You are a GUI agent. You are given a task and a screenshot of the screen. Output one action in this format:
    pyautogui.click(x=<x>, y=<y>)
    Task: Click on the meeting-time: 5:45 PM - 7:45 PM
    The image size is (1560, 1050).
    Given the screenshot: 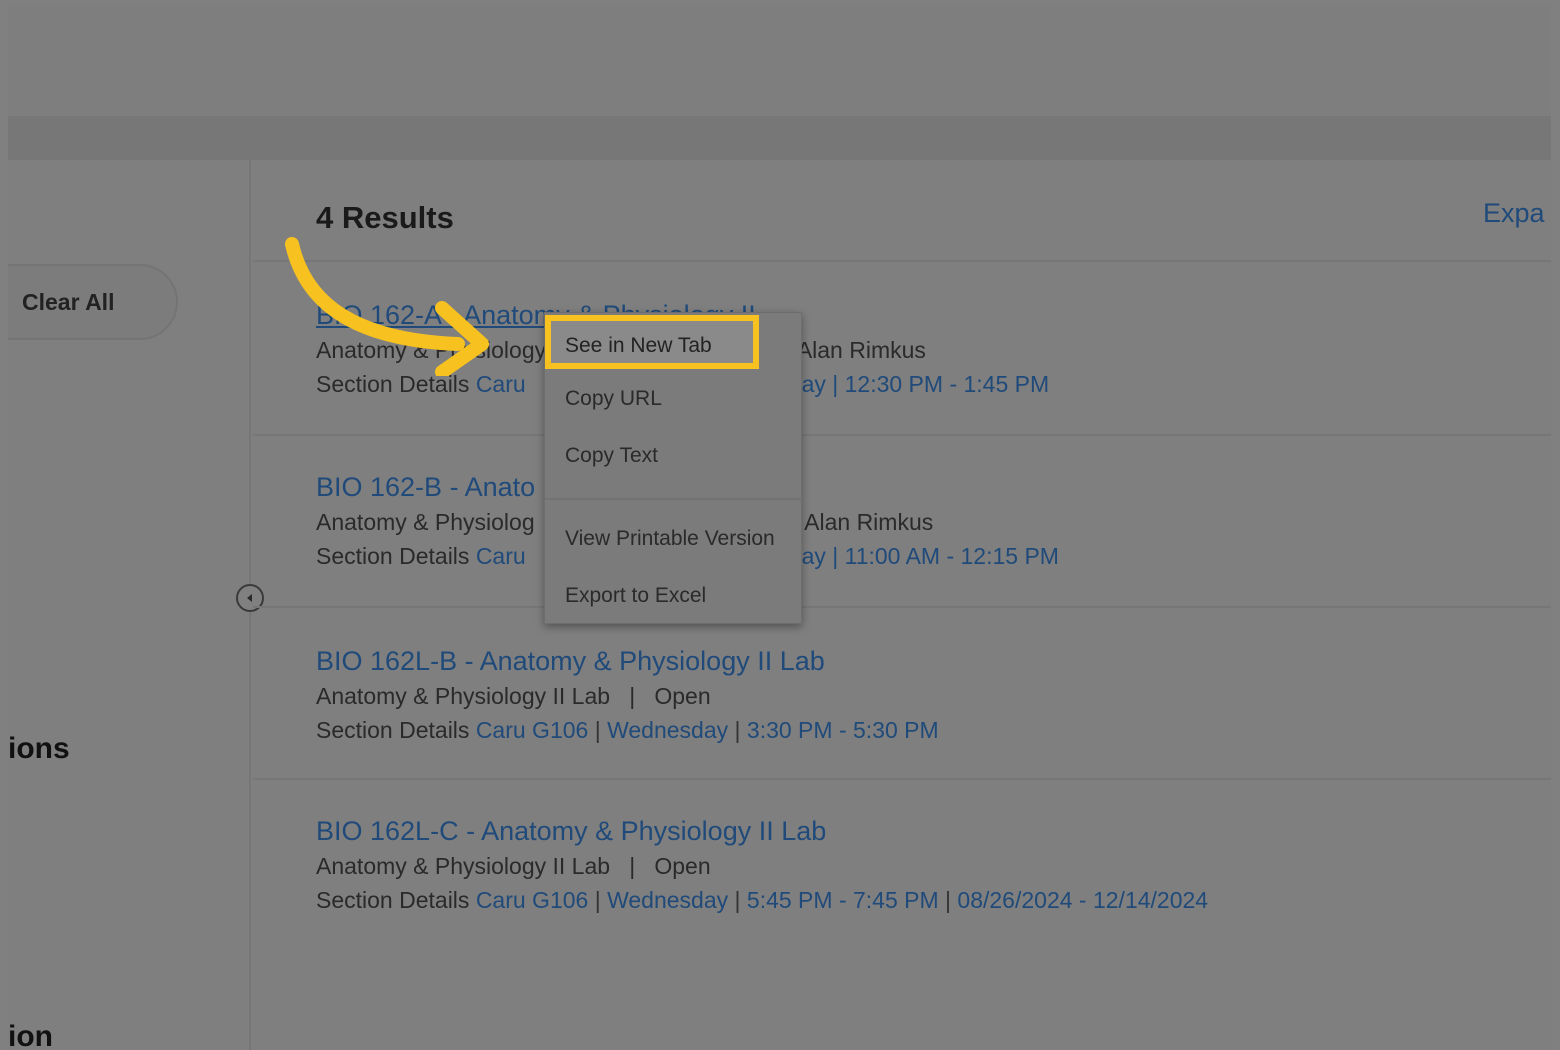 What is the action you would take?
    pyautogui.click(x=842, y=900)
    